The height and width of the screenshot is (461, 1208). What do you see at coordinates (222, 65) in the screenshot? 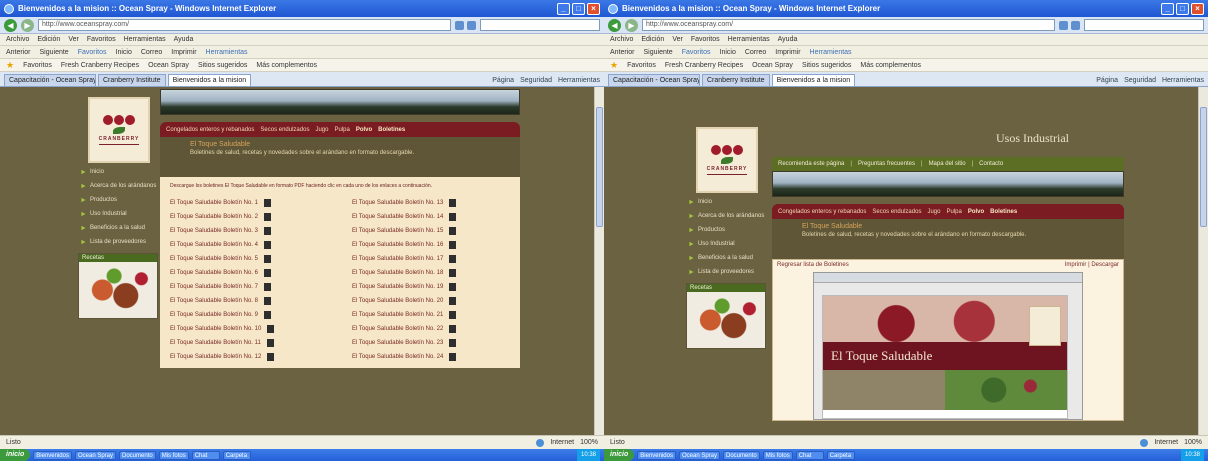
I see `fav-item: Sitios sugeridos` at bounding box center [222, 65].